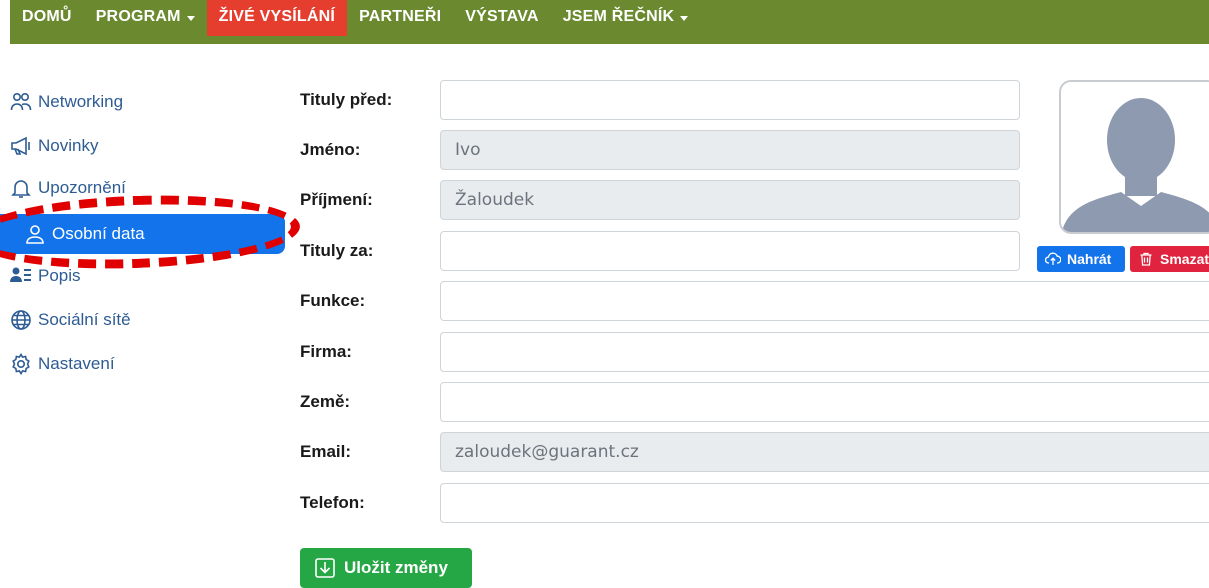 Image resolution: width=1209 pixels, height=588 pixels. I want to click on nav-speaker-label: JSEM ŘEČNÍK, so click(618, 16).